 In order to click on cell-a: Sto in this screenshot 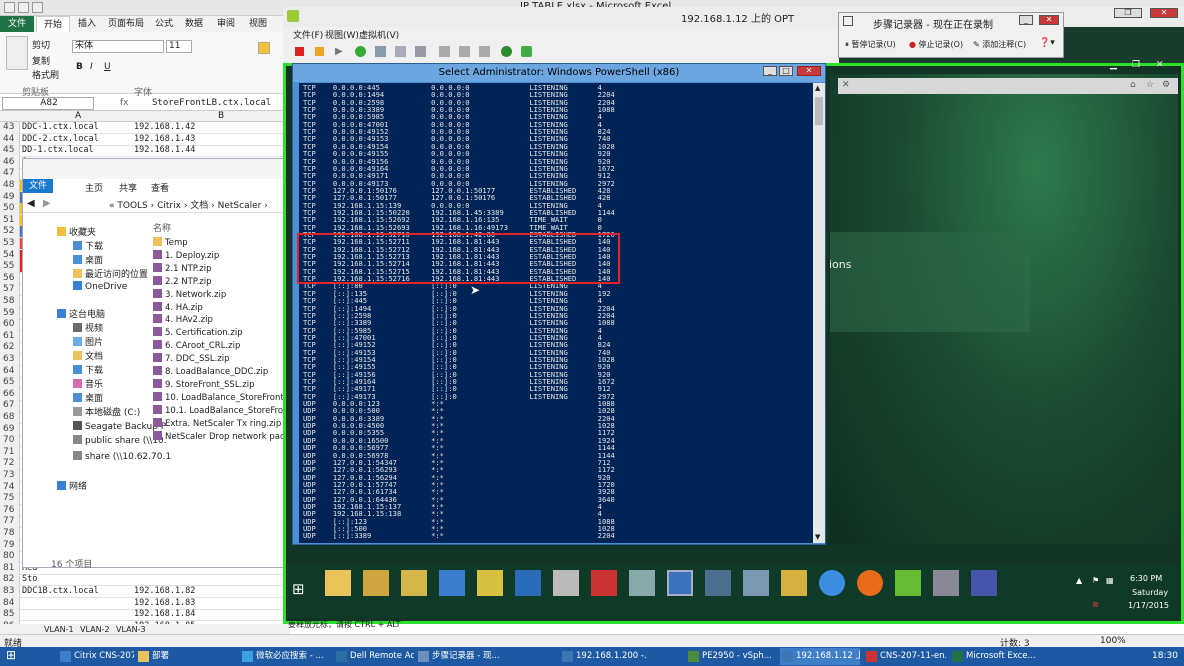, I will do `click(29, 579)`.